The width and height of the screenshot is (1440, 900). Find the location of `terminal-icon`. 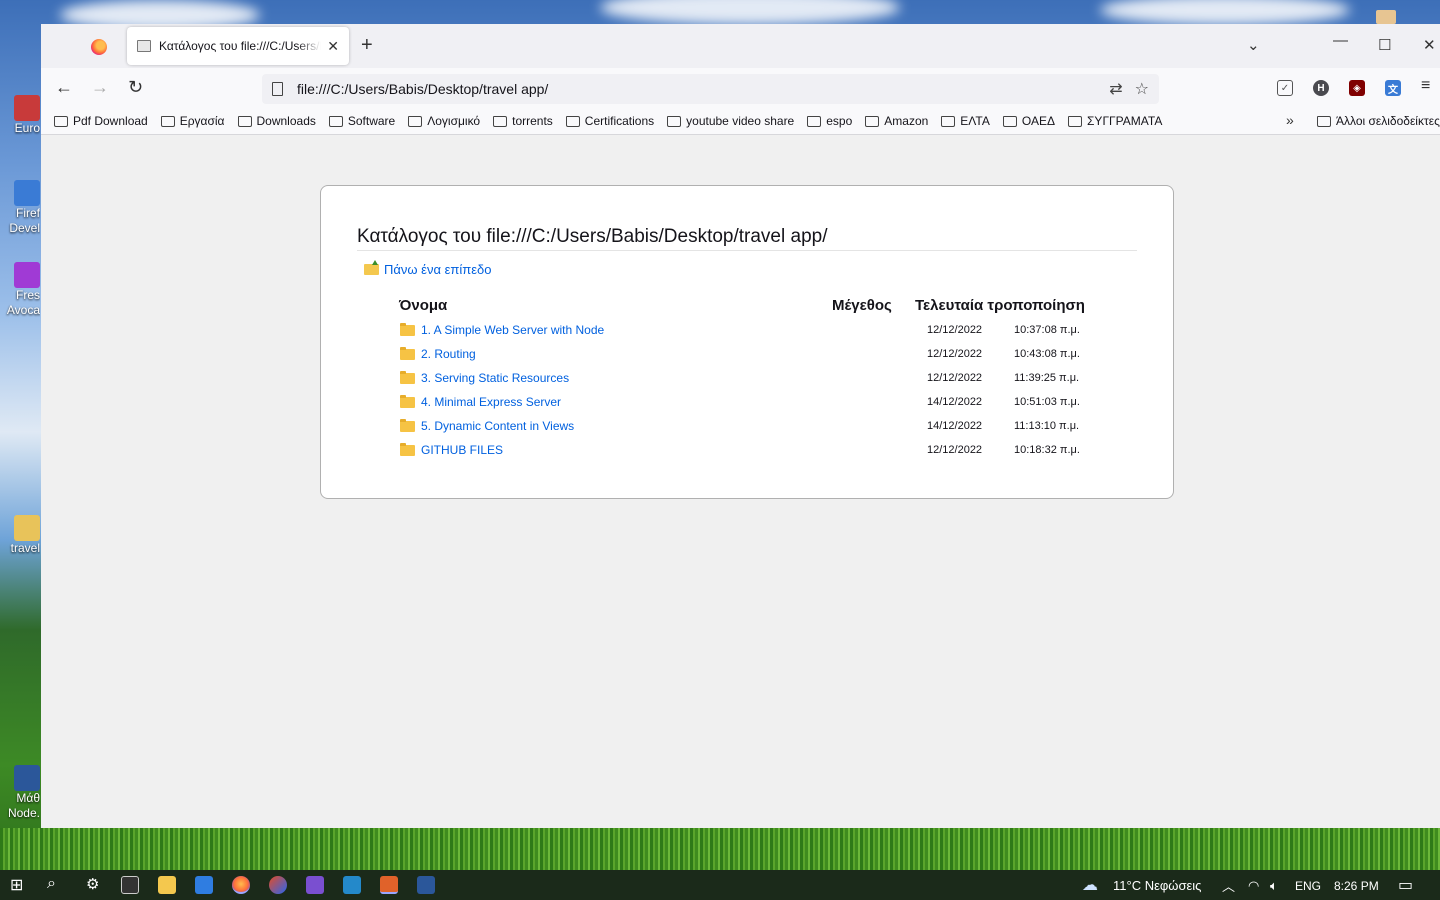

terminal-icon is located at coordinates (130, 885).